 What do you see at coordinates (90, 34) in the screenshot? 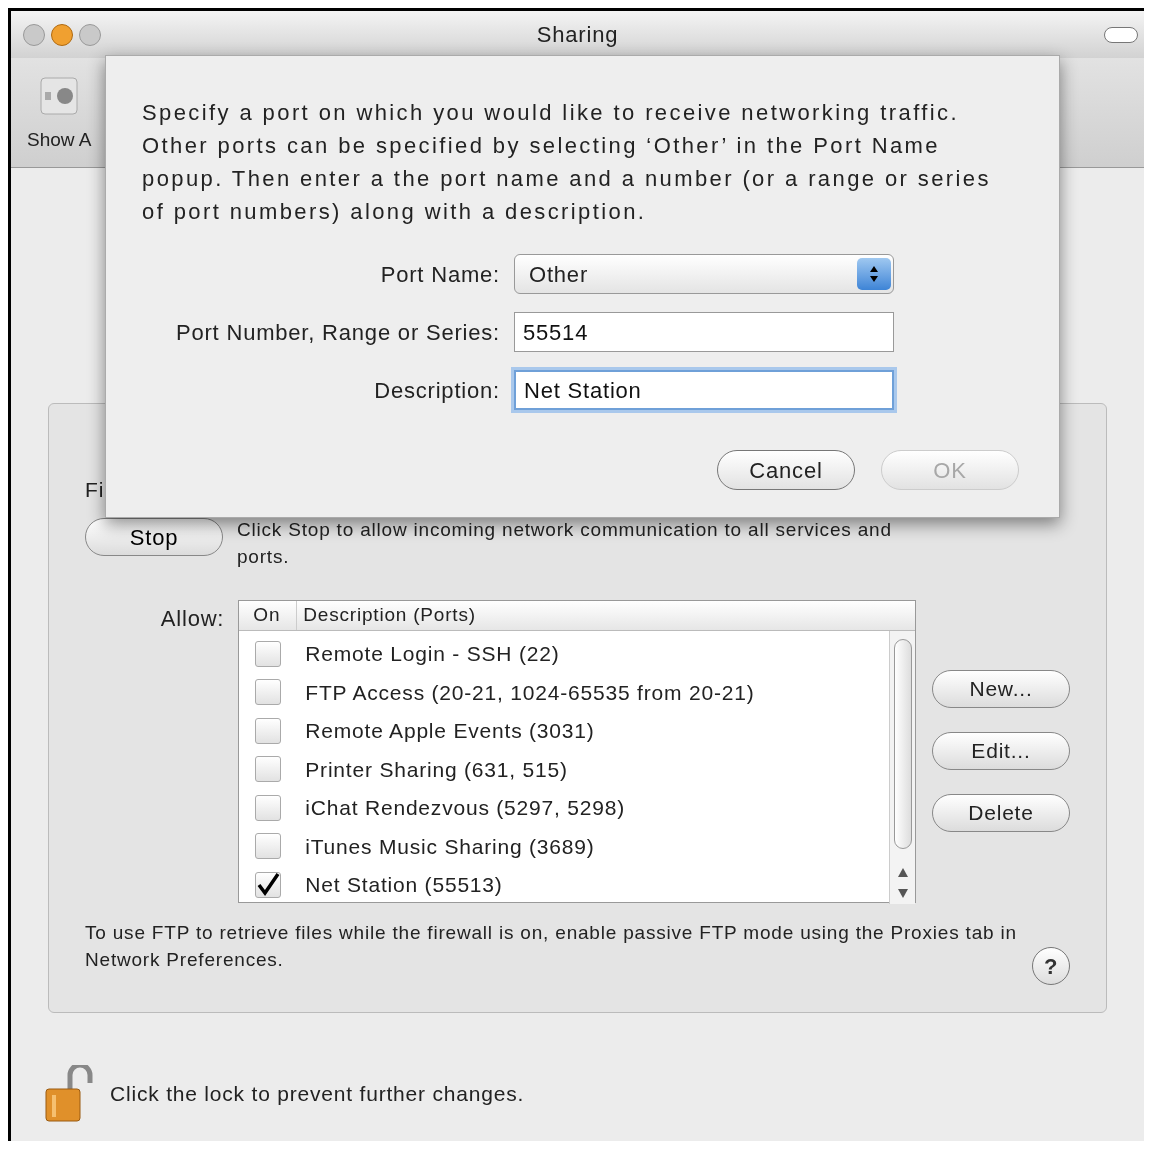
I see `zoom-button` at bounding box center [90, 34].